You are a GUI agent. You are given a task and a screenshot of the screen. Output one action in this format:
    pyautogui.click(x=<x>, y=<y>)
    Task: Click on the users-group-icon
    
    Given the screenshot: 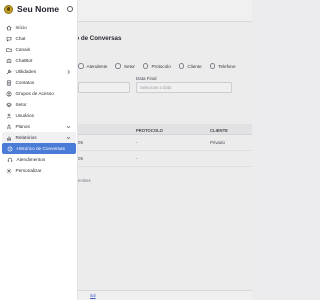 What is the action you would take?
    pyautogui.click(x=9, y=94)
    